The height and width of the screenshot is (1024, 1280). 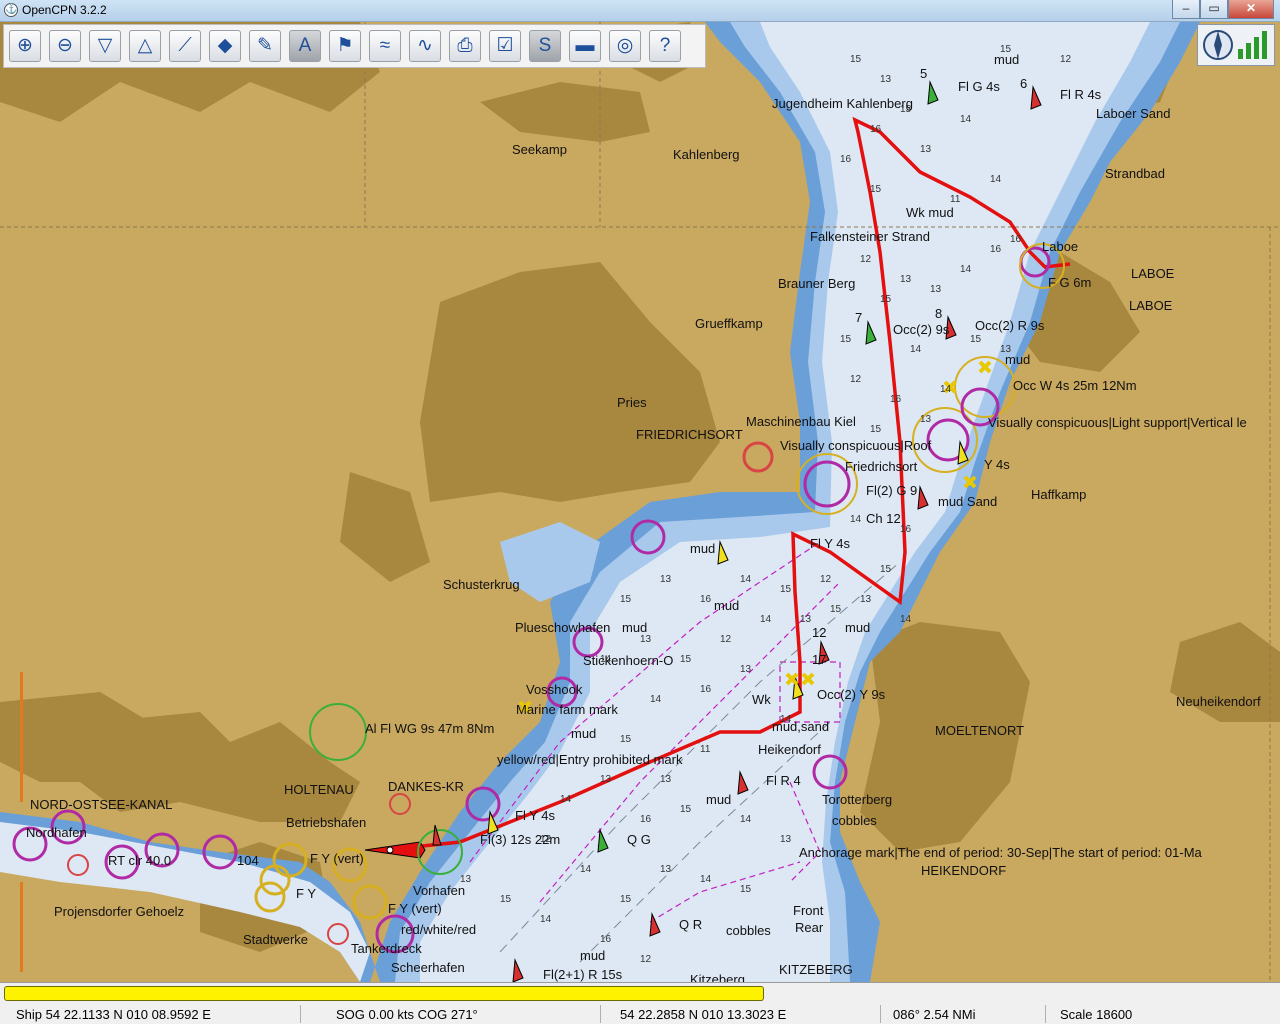 What do you see at coordinates (997, 464) in the screenshot?
I see `label-y4s: Y 4s` at bounding box center [997, 464].